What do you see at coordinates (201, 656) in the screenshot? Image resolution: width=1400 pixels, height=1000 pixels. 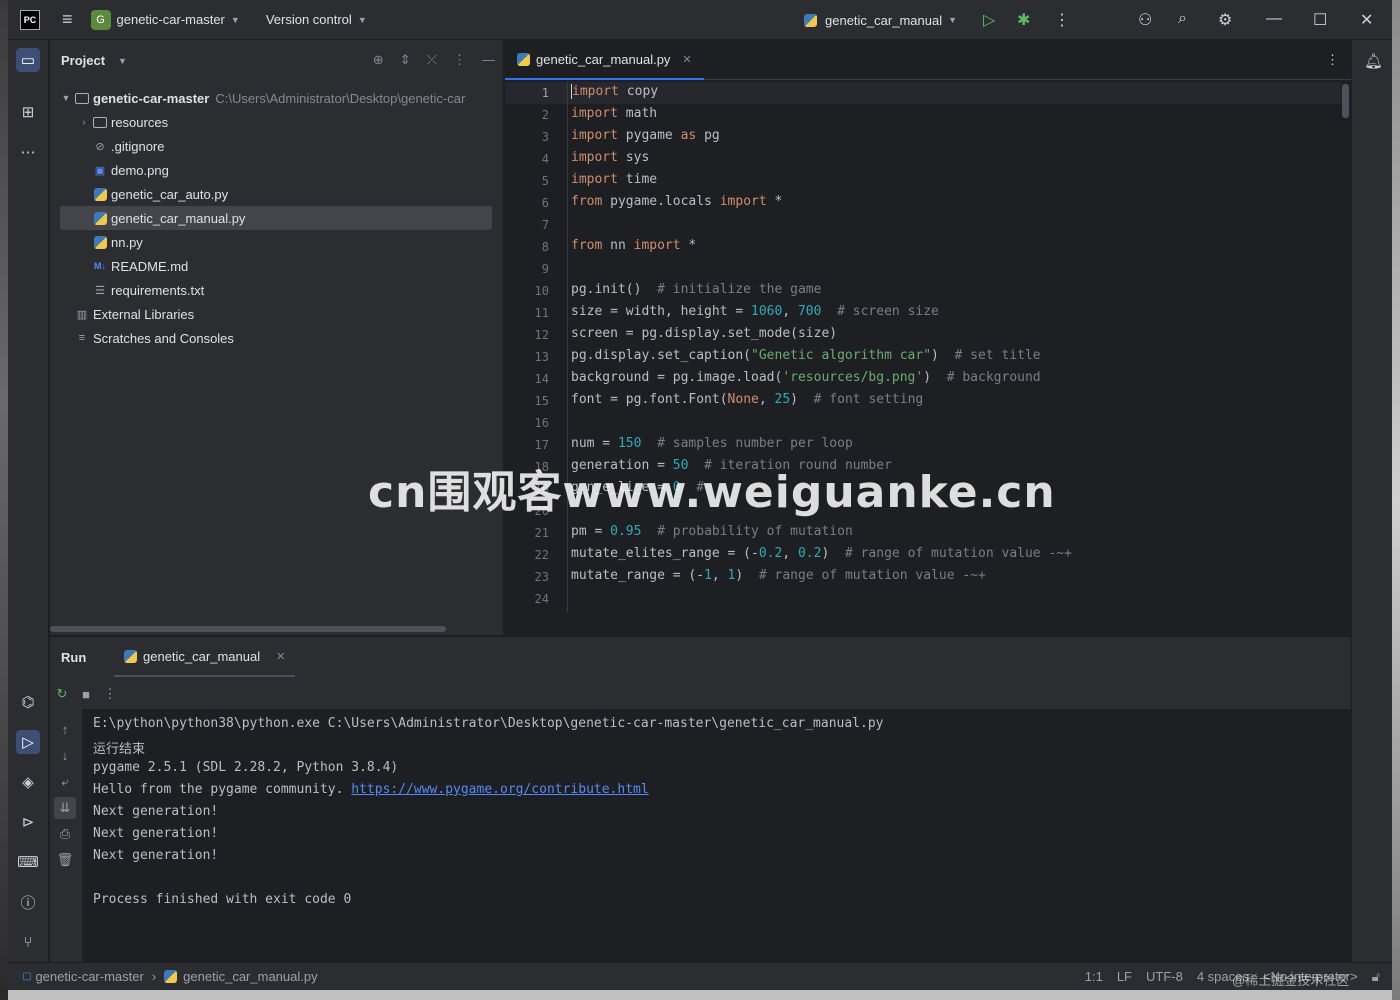 I see `run-tab-label: genetic_car_manual` at bounding box center [201, 656].